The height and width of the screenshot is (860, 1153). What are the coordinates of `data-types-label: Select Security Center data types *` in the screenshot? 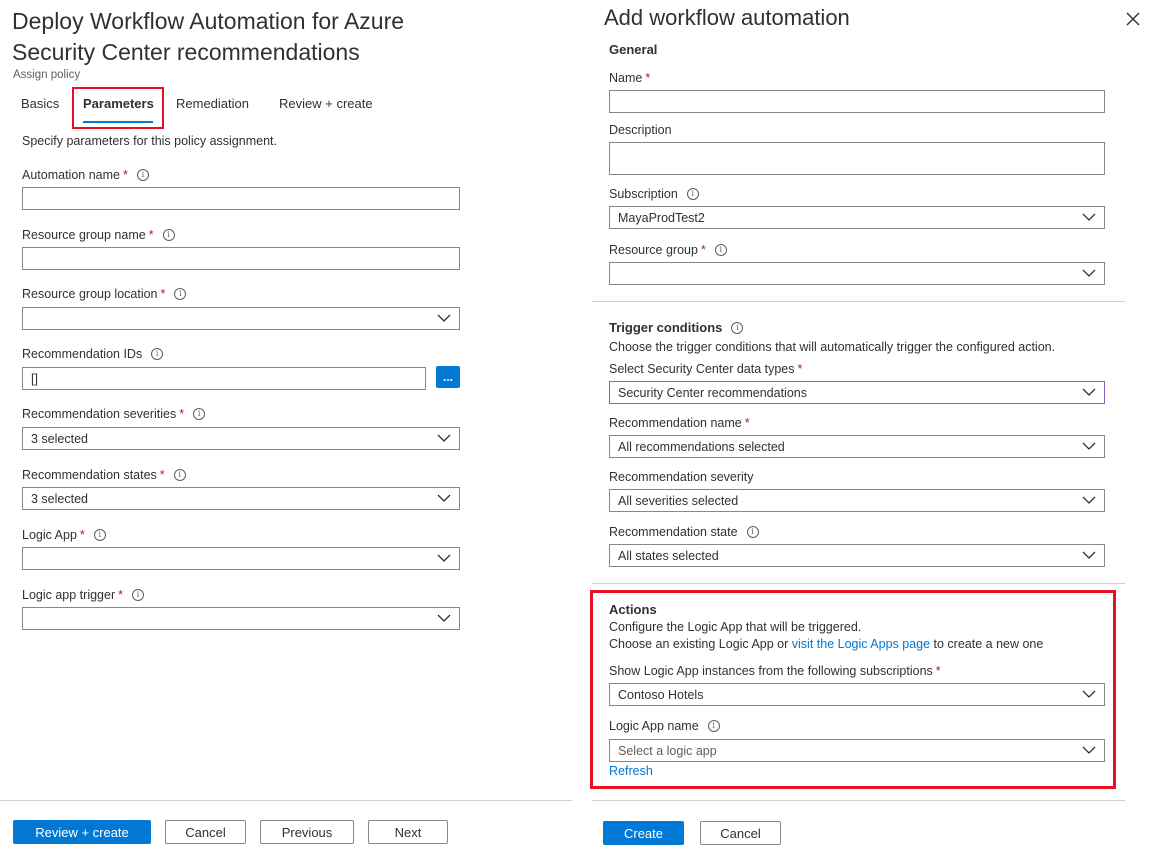 It's located at (706, 369).